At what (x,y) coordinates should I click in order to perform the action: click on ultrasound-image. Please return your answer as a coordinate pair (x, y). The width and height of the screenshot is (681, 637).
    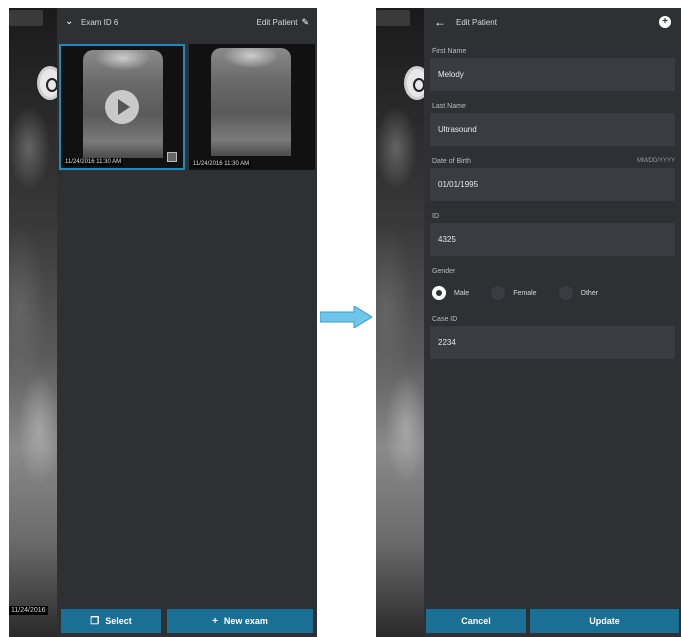
    Looking at the image, I should click on (251, 102).